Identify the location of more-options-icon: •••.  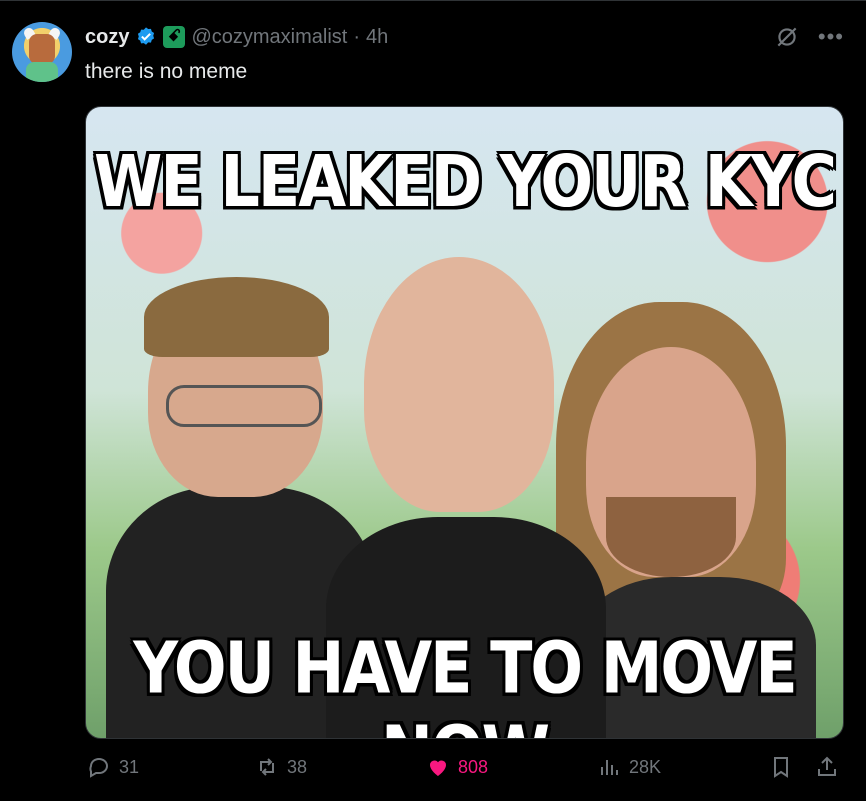
(831, 37).